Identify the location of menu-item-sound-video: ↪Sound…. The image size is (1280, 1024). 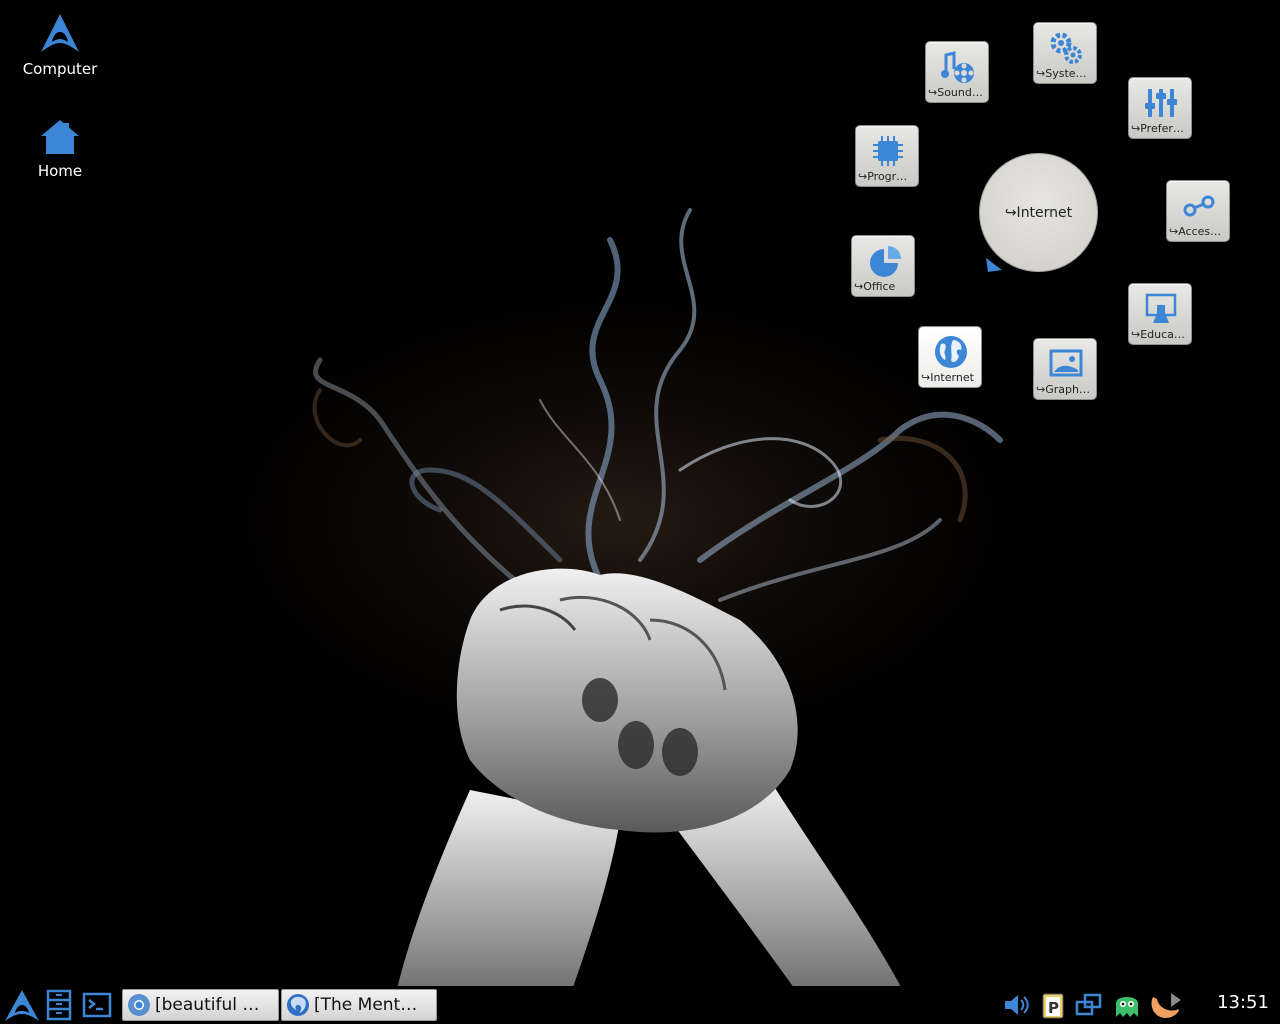
(957, 72).